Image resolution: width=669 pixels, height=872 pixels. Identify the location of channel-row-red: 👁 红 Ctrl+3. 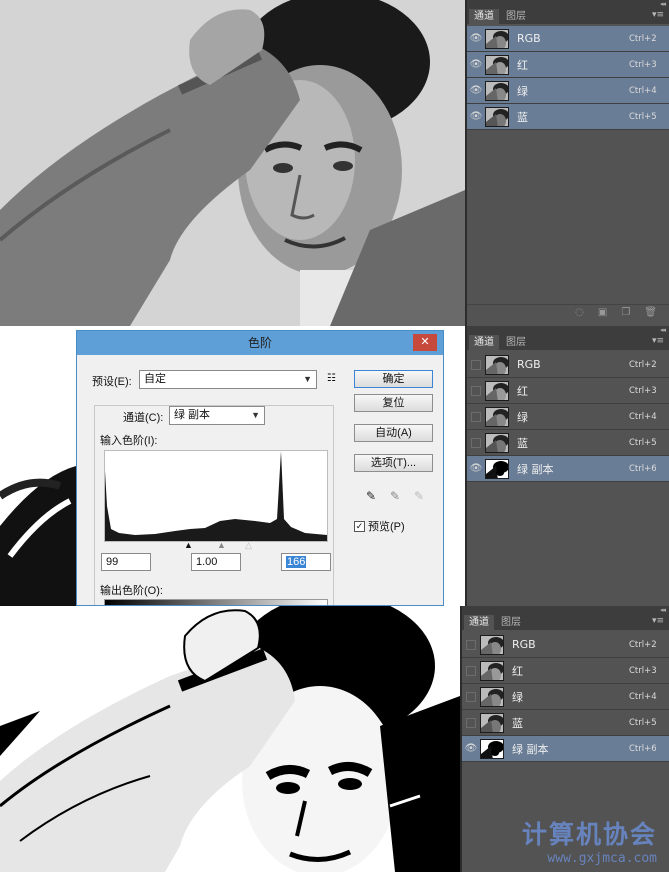
(568, 65).